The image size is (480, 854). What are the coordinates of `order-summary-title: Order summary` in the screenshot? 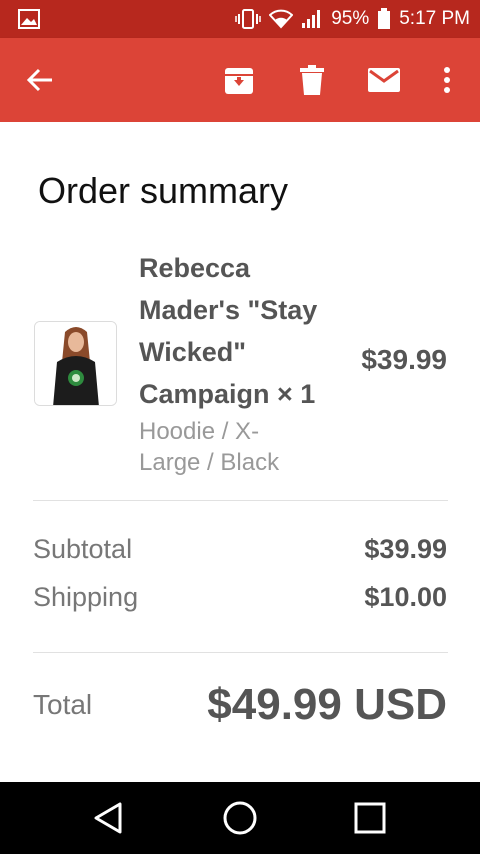 It's located at (163, 190).